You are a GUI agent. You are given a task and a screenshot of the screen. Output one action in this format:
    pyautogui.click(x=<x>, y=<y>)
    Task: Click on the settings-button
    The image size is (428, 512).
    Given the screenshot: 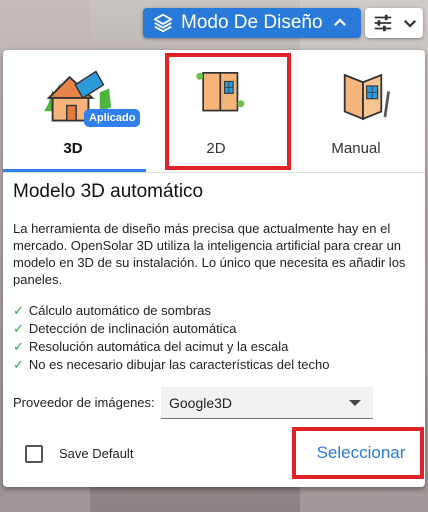 What is the action you would take?
    pyautogui.click(x=394, y=23)
    